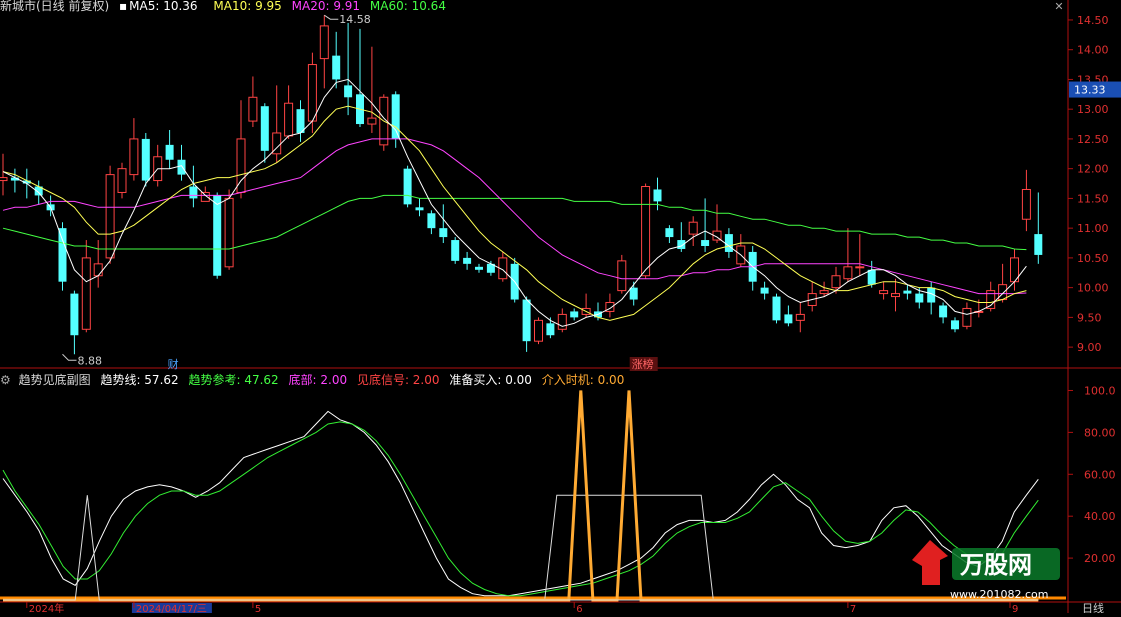  I want to click on event-marker-label: 财, so click(173, 364).